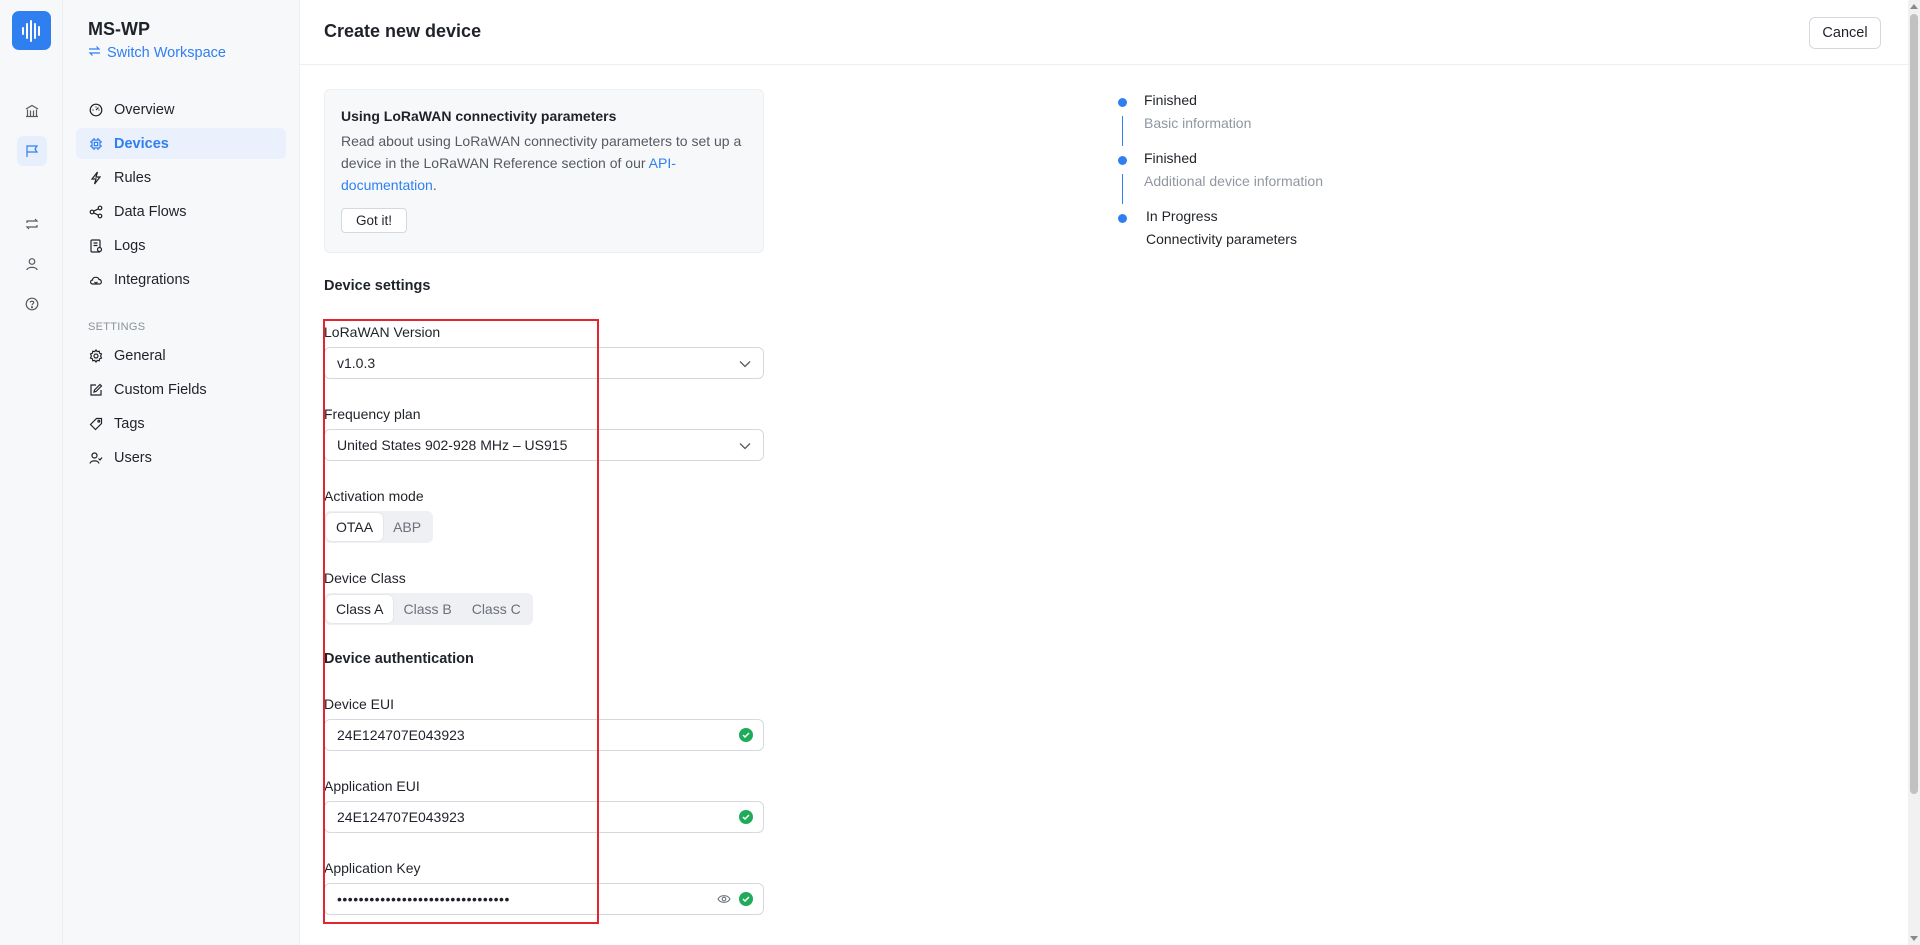  Describe the element at coordinates (1104, 32) in the screenshot. I see `page-header: Create new device Cancel` at that location.